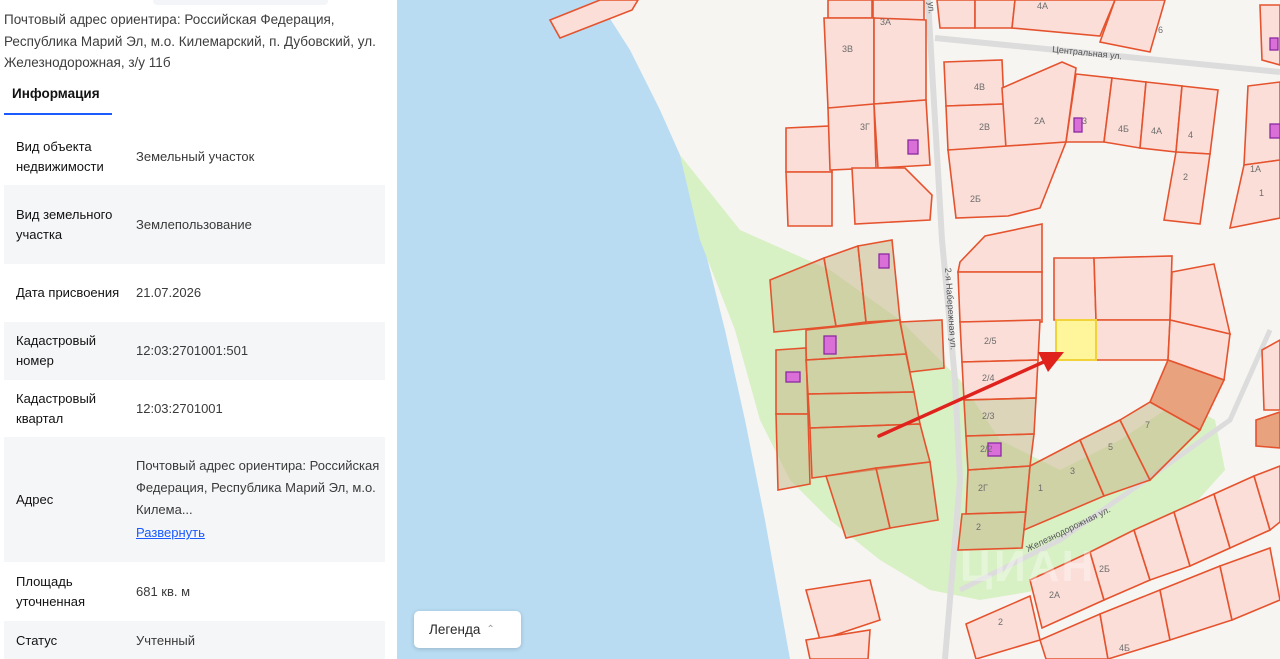 This screenshot has height=659, width=1280. Describe the element at coordinates (56, 93) in the screenshot. I see `tab-information-label: Информация` at that location.